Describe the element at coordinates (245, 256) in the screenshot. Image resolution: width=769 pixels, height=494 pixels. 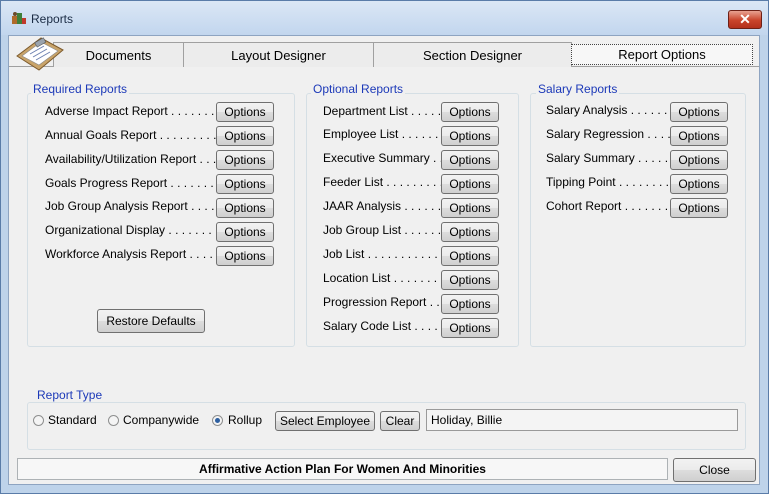
I see `workforce-analysis-options-button: Options` at that location.